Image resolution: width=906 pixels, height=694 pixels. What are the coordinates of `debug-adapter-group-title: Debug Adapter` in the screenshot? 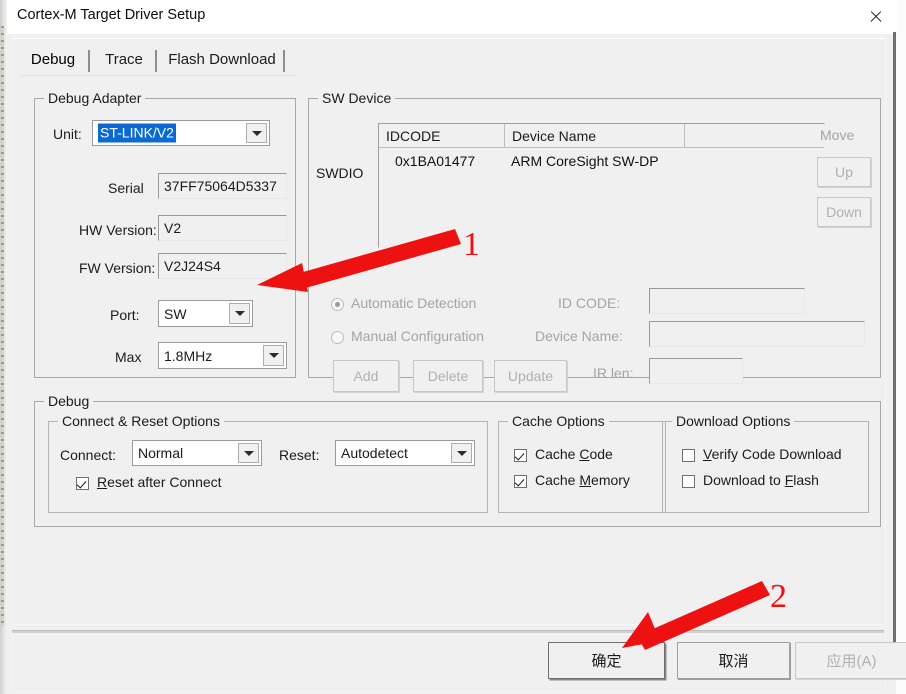 It's located at (95, 98).